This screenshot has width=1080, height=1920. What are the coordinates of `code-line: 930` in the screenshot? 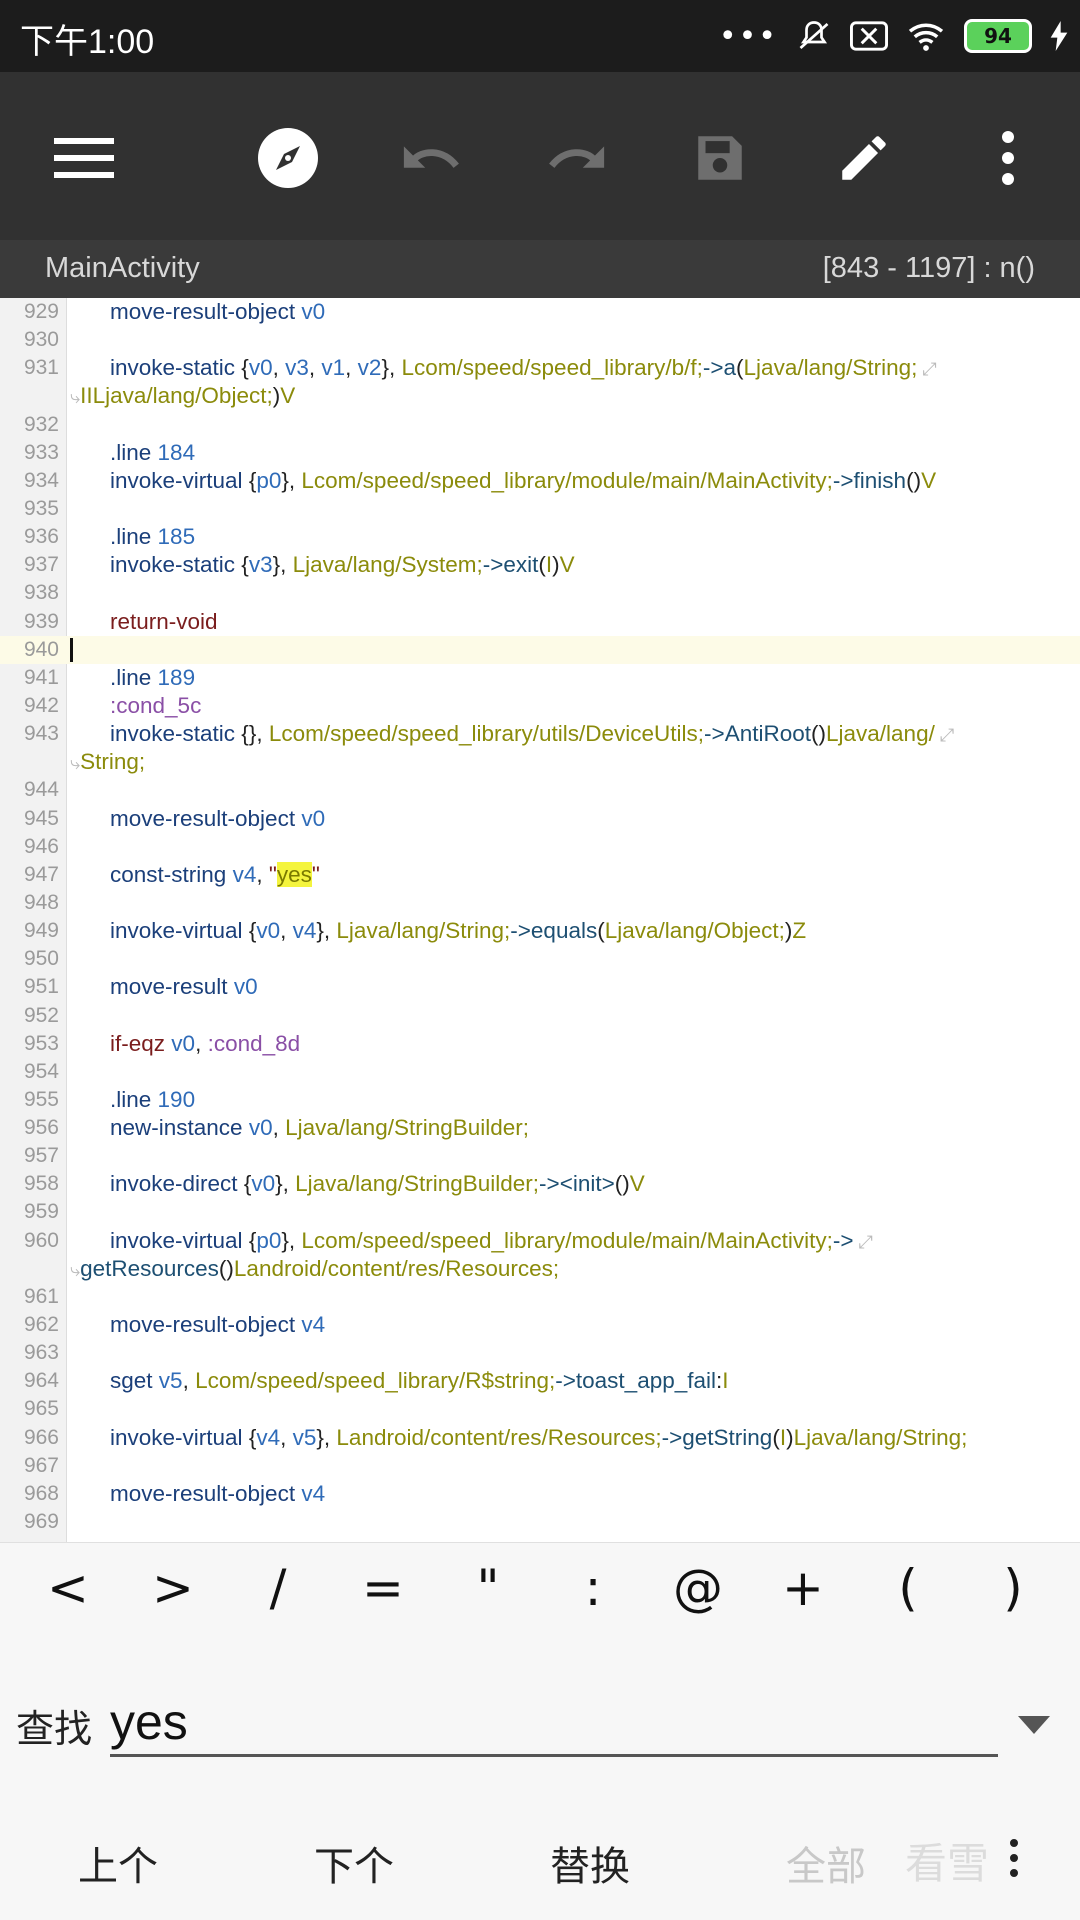 It's located at (540, 340).